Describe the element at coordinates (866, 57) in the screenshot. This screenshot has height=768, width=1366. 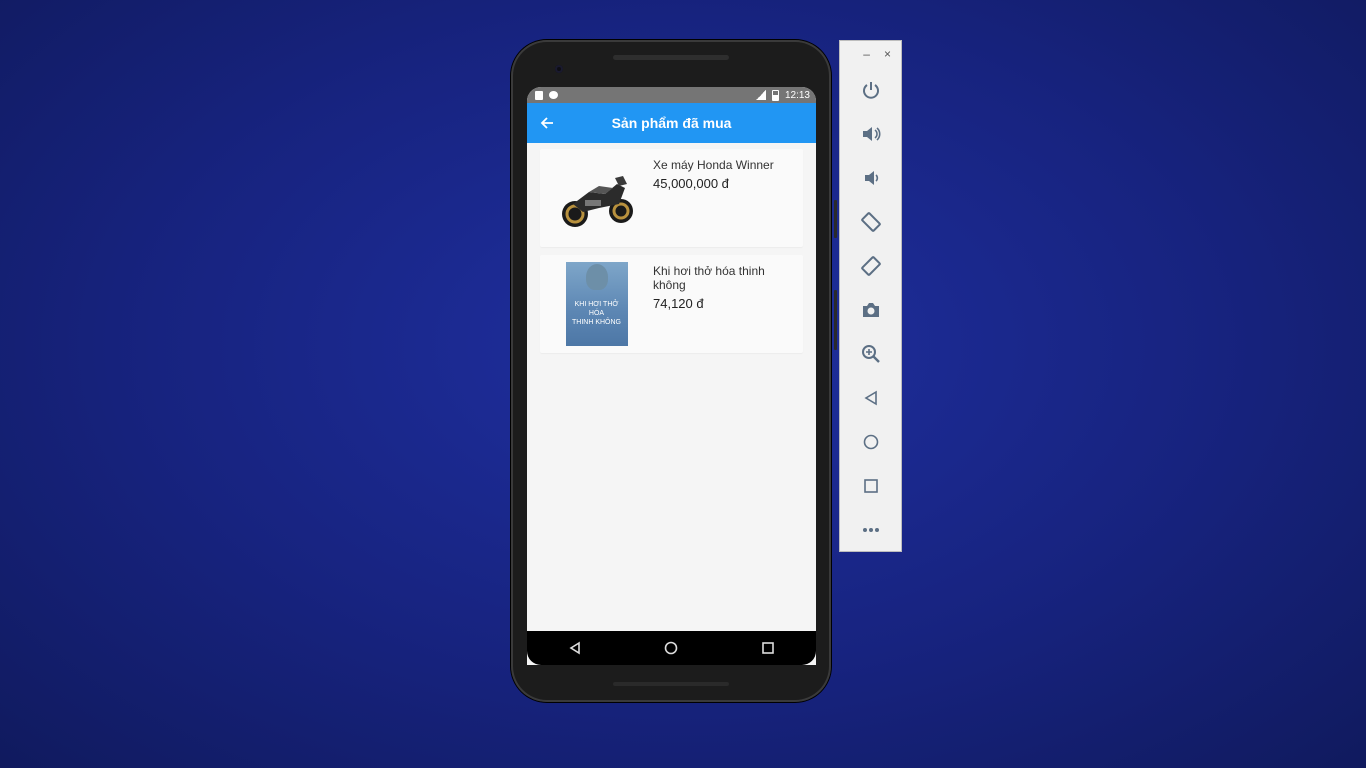
I see `minimize-button: –` at that location.